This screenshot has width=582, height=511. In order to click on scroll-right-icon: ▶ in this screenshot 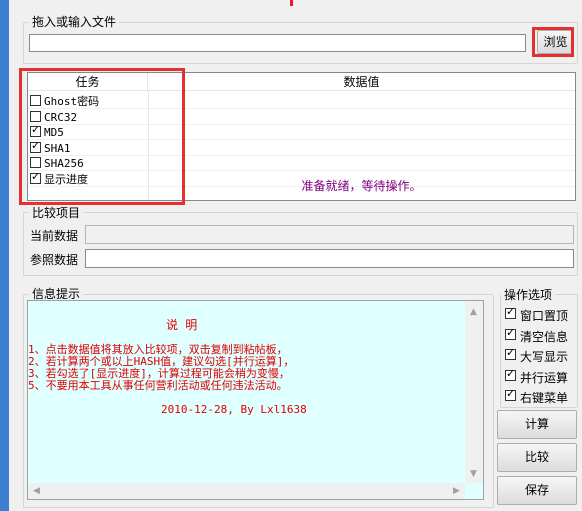, I will do `click(456, 491)`.